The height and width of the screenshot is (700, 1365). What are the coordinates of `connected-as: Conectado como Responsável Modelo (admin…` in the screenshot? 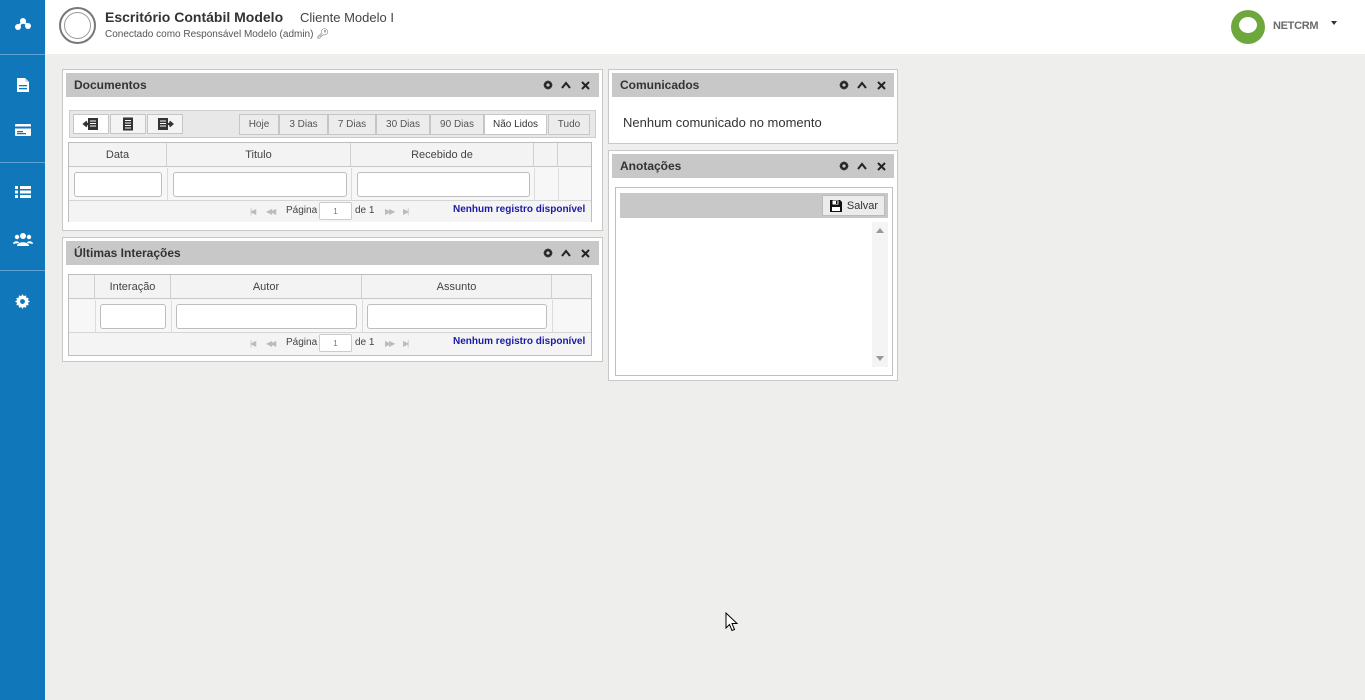 It's located at (217, 34).